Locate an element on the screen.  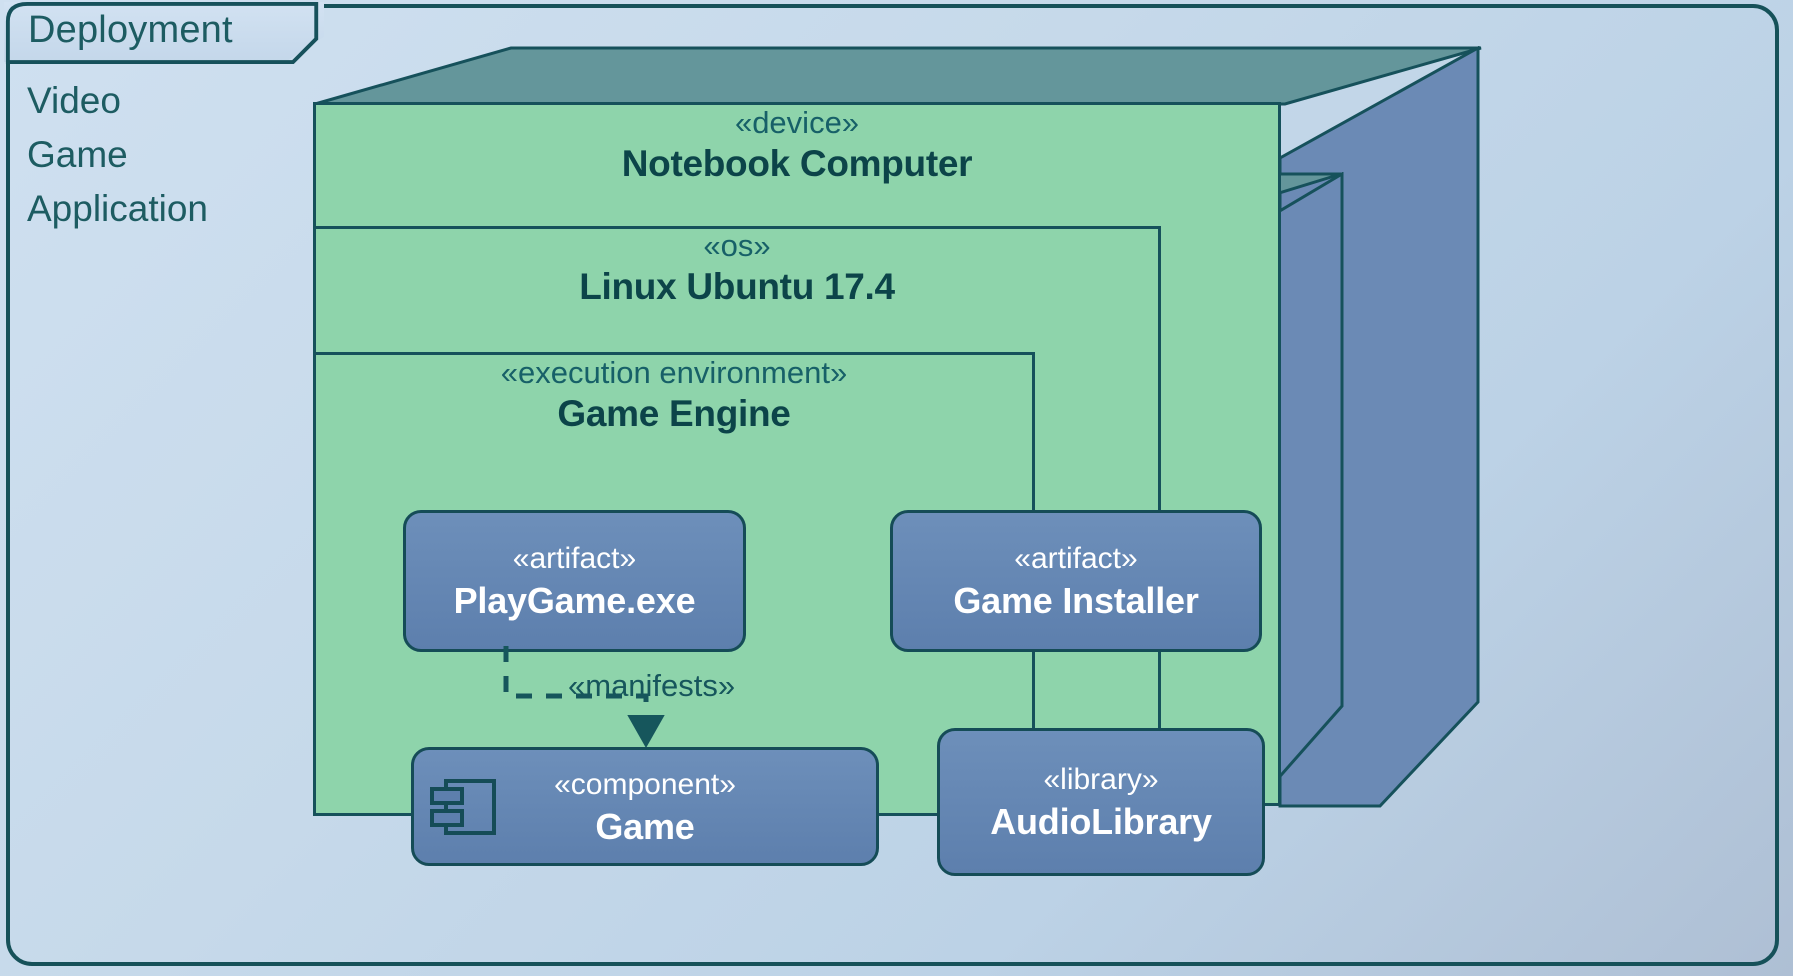
artifact-playgame-exe: «artifact» PlayGame.exe is located at coordinates (574, 581).